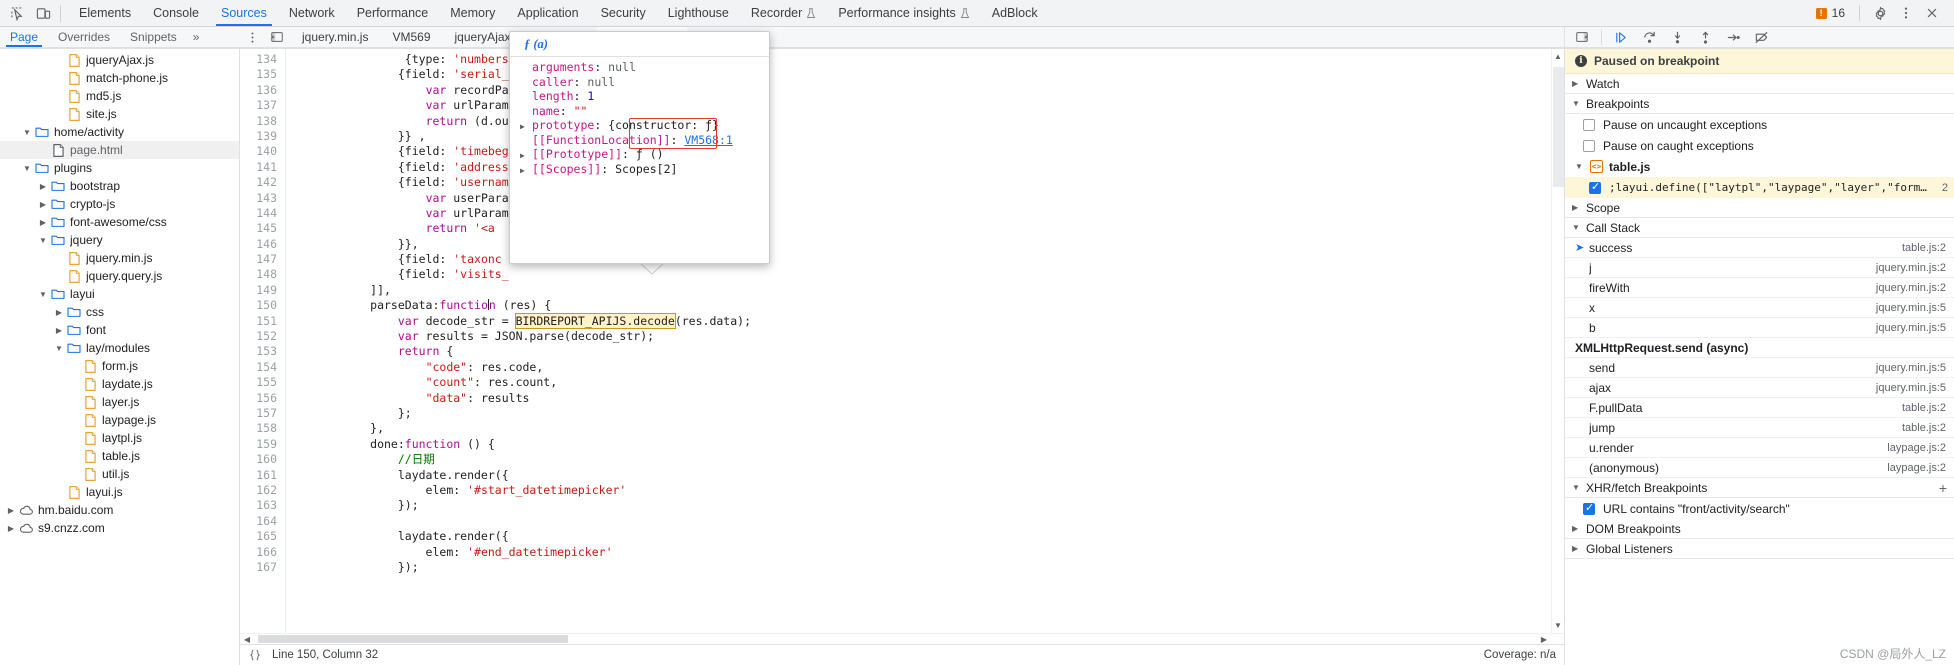 This screenshot has height=665, width=1954. Describe the element at coordinates (644, 169) in the screenshot. I see `popover-property-row: ▶ [[Scopes]]: Scopes[2]` at that location.